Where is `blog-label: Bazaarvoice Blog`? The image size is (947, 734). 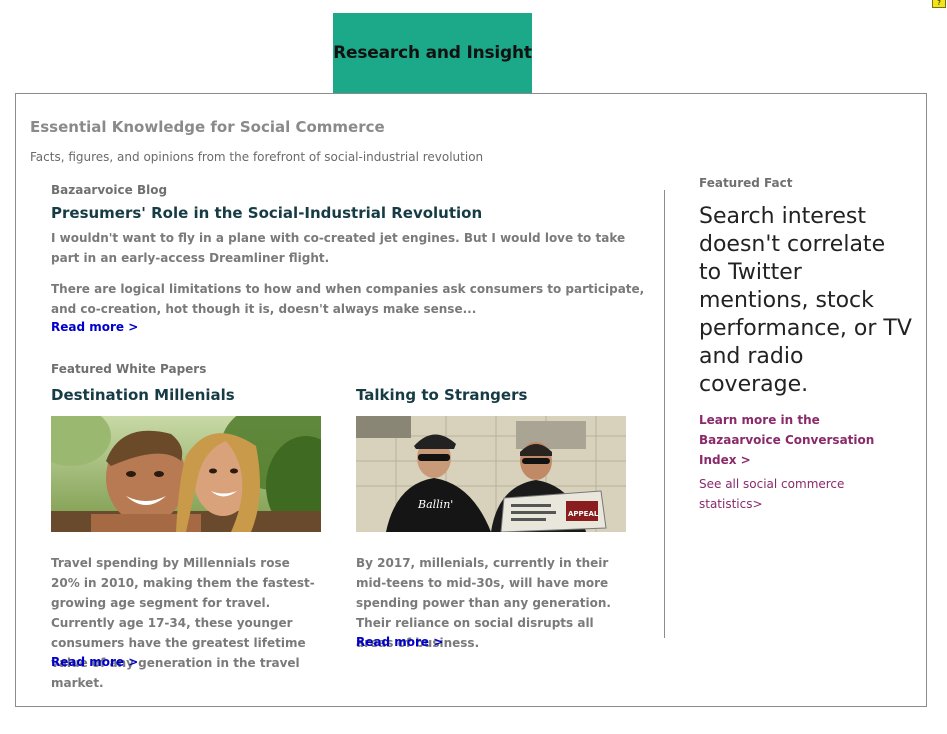
blog-label: Bazaarvoice Blog is located at coordinates (109, 190).